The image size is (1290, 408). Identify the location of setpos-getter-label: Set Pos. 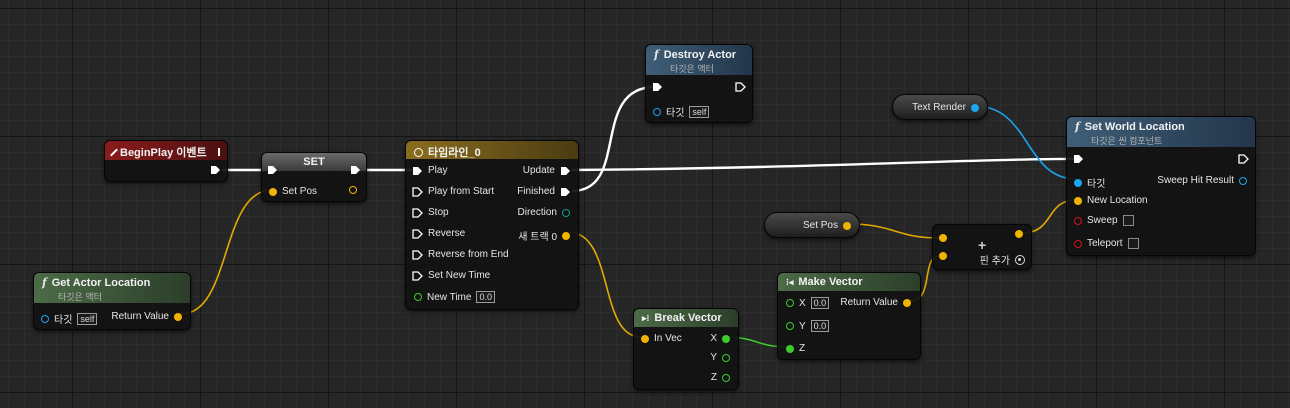
(820, 225).